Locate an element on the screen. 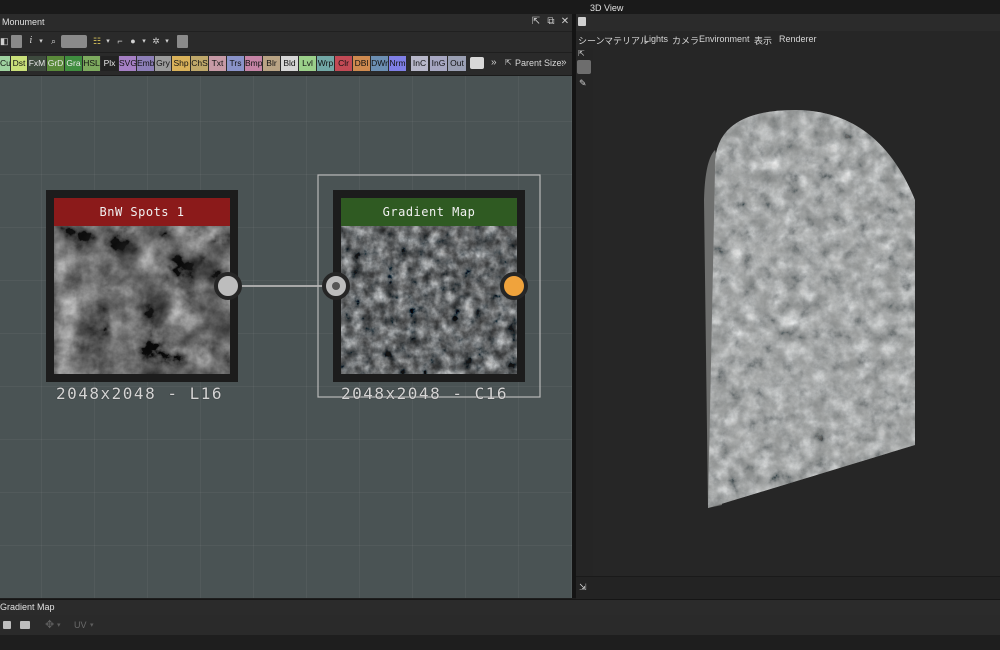 The height and width of the screenshot is (650, 1000). bottom-panel-content is located at coordinates (500, 642).